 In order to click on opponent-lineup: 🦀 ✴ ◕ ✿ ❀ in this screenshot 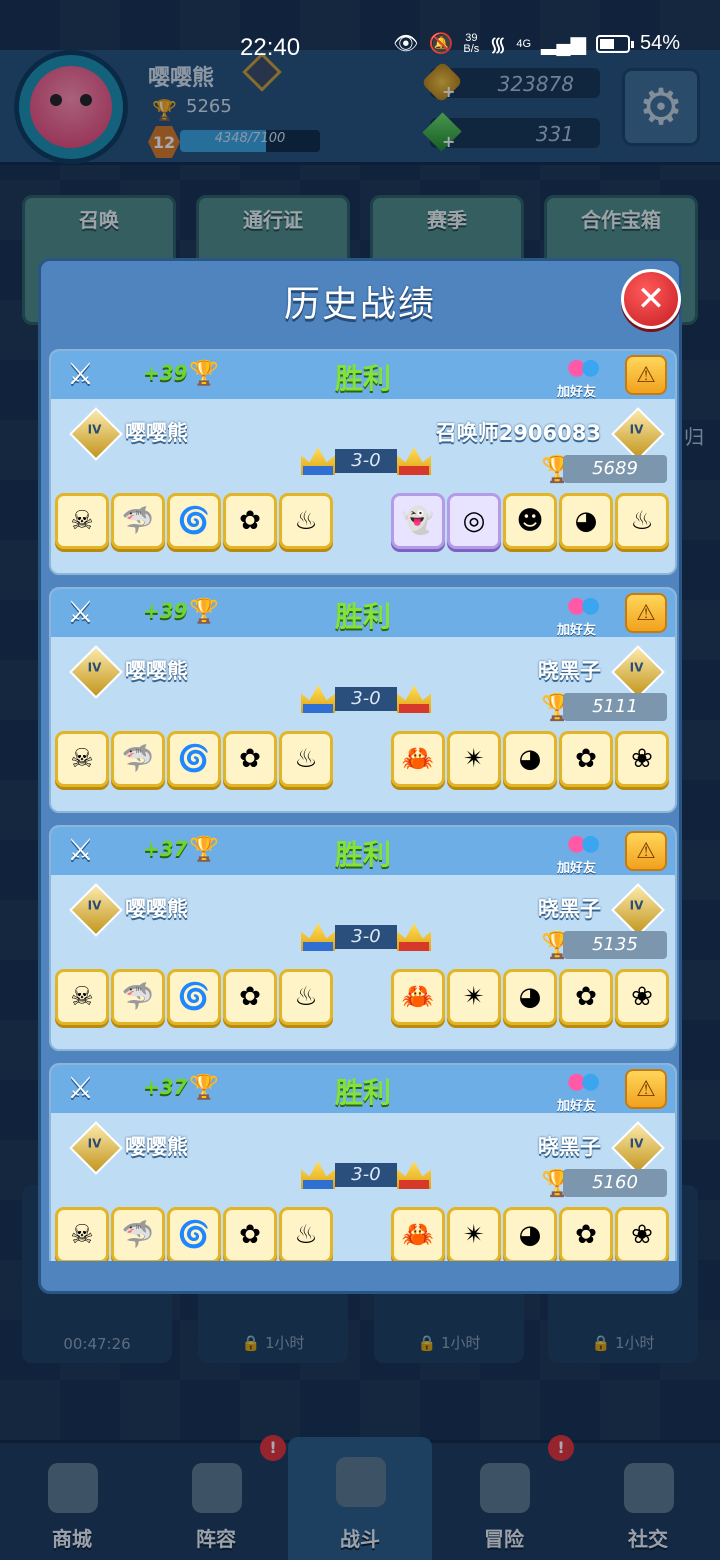, I will do `click(530, 997)`.